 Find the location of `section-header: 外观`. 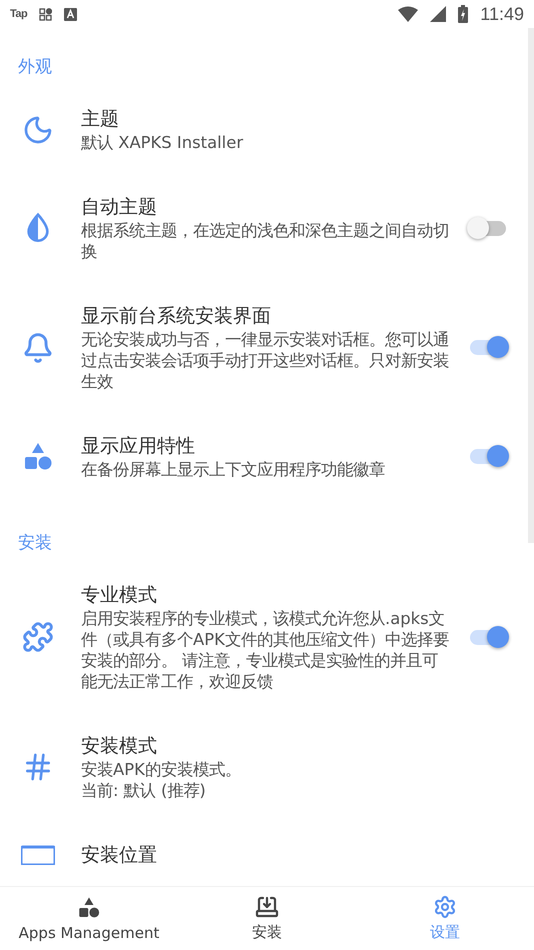

section-header: 外观 is located at coordinates (35, 67).